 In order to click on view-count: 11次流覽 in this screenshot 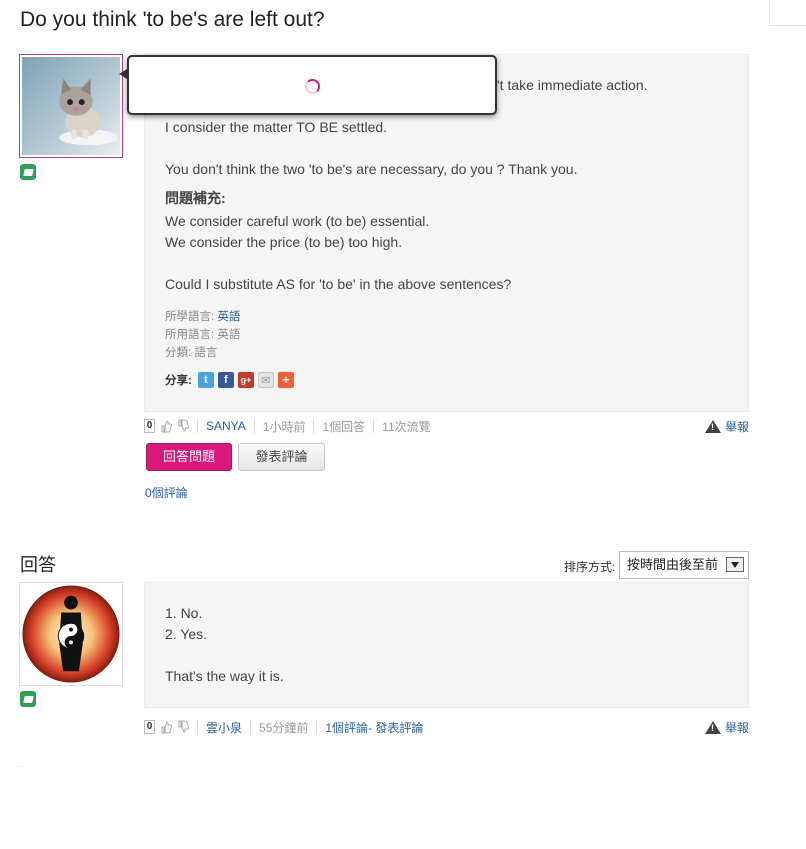, I will do `click(406, 426)`.